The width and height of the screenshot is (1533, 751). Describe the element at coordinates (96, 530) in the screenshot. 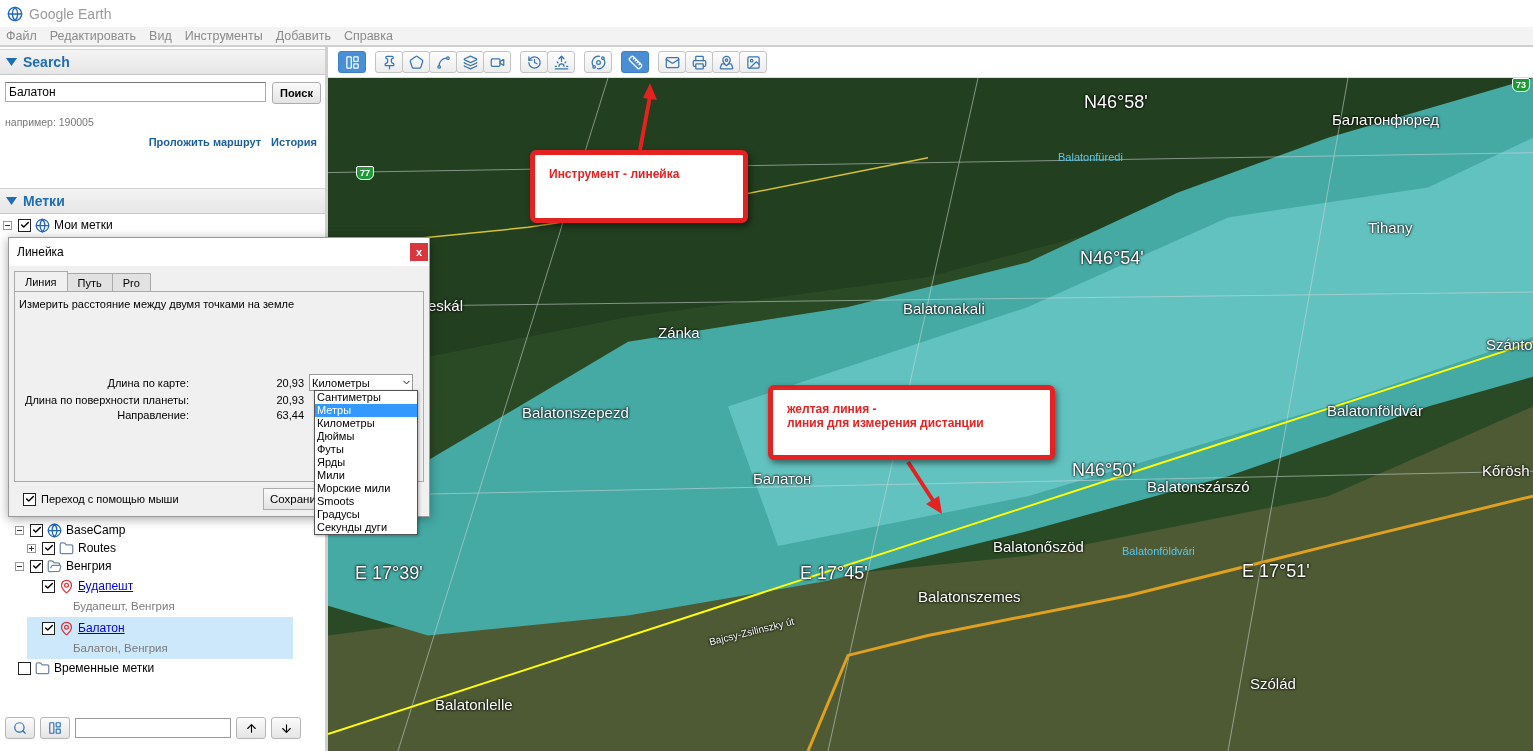

I see `tree-item-label: BaseCamp` at that location.